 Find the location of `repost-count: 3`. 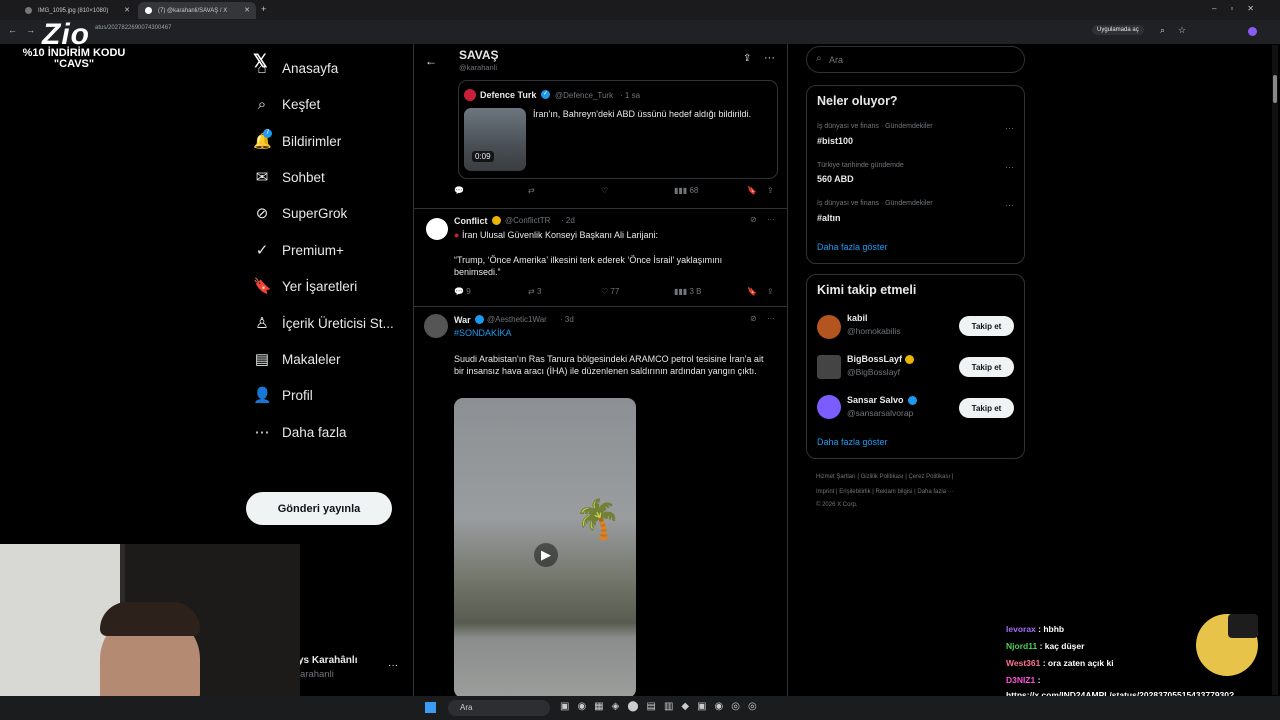

repost-count: 3 is located at coordinates (539, 291).